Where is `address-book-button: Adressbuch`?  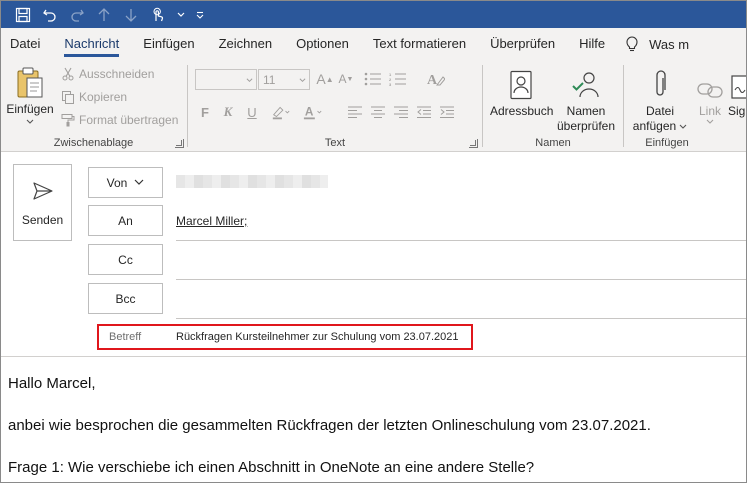 address-book-button: Adressbuch is located at coordinates (522, 92).